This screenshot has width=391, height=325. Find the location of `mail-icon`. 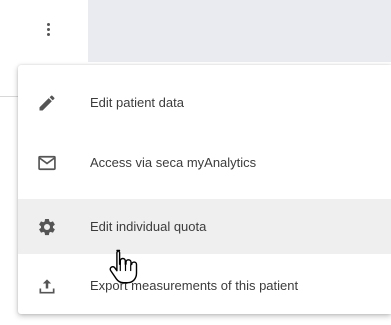

mail-icon is located at coordinates (47, 163).